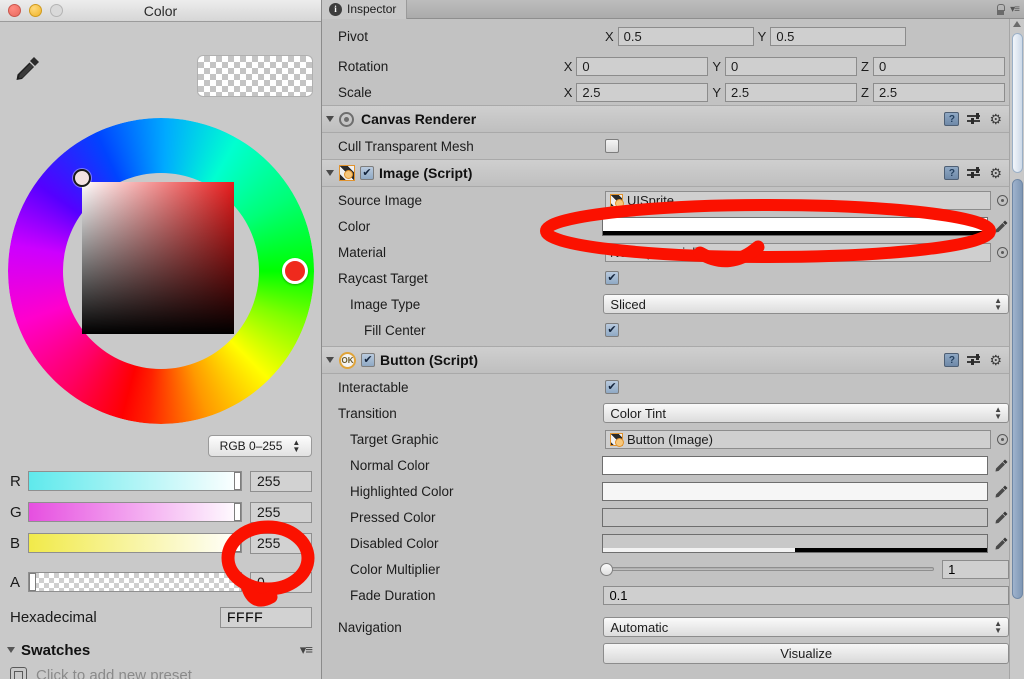 The image size is (1024, 679). I want to click on slider-row-r: R 255, so click(161, 481).